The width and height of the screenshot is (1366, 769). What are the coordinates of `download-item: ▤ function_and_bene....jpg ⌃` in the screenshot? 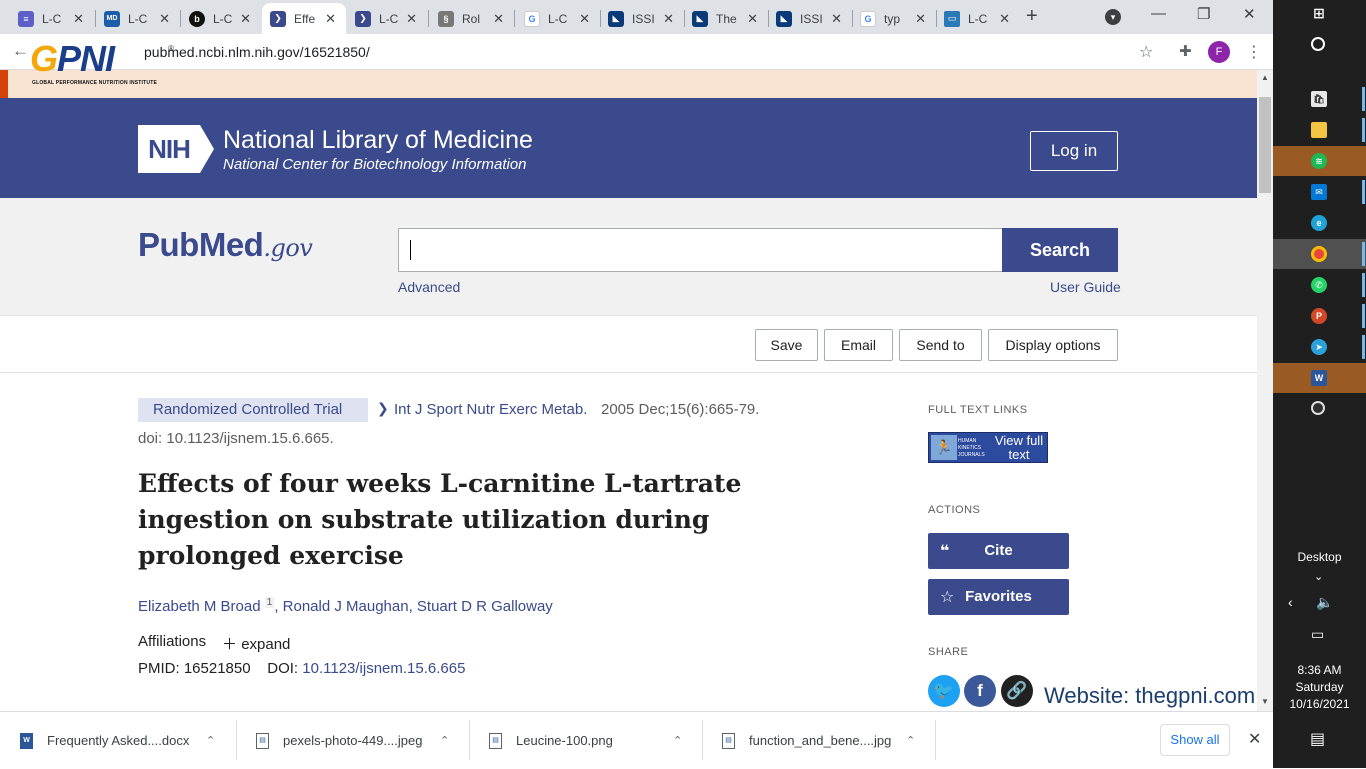 It's located at (827, 740).